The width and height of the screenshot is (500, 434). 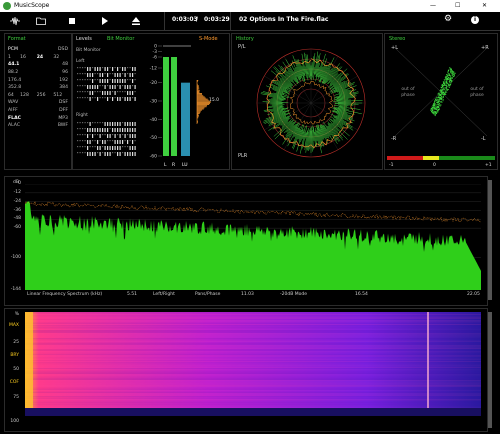 What do you see at coordinates (15, 257) in the screenshot?
I see `spectrum-ytick-6: -100` at bounding box center [15, 257].